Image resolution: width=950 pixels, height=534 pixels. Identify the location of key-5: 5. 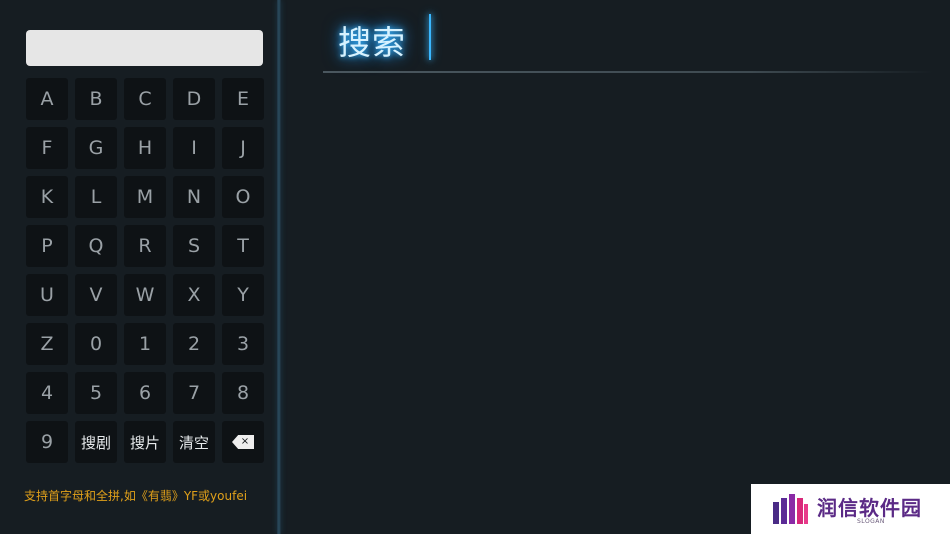
(96, 393).